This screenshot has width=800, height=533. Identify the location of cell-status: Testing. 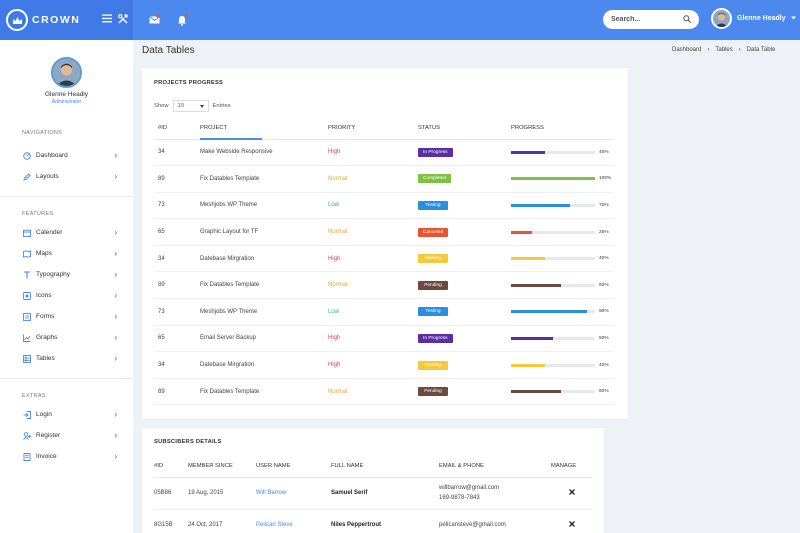
(464, 206).